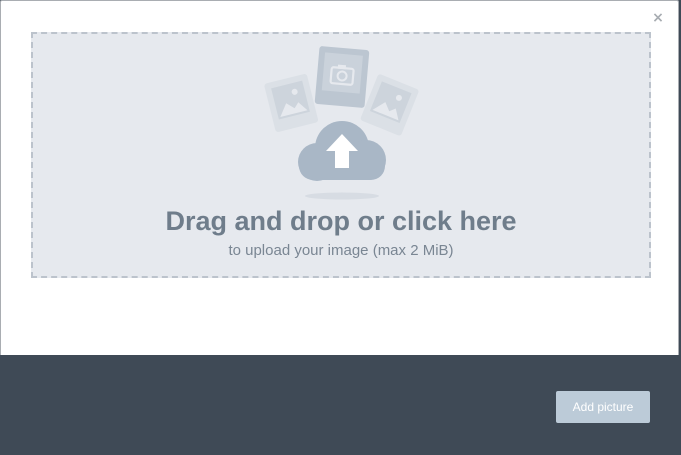  I want to click on upload-illustration, so click(341, 123).